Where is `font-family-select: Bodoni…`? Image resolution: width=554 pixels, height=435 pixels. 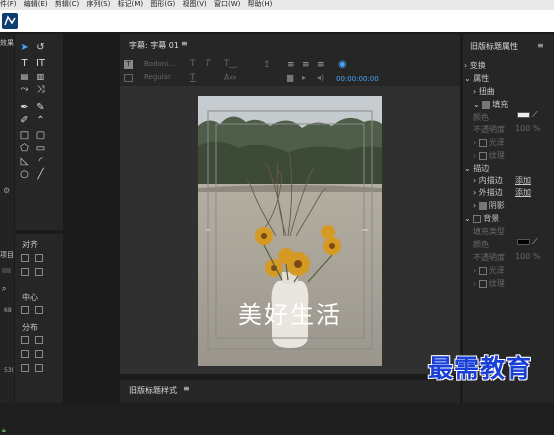
font-family-select: Bodoni… is located at coordinates (164, 65).